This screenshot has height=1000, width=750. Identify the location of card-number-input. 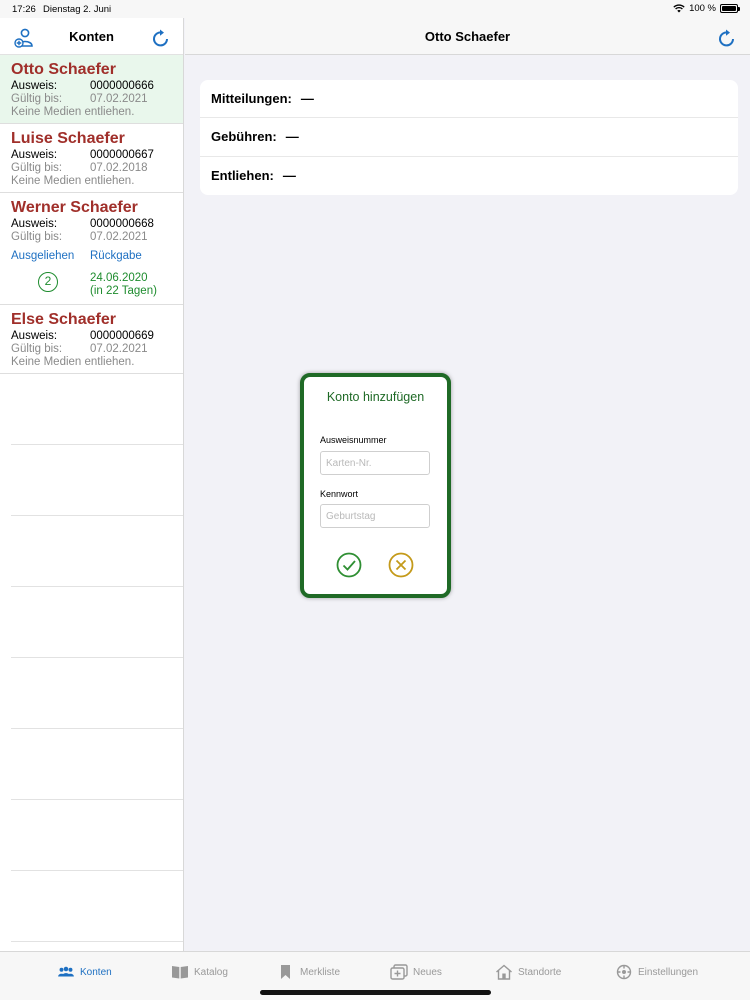
(375, 463).